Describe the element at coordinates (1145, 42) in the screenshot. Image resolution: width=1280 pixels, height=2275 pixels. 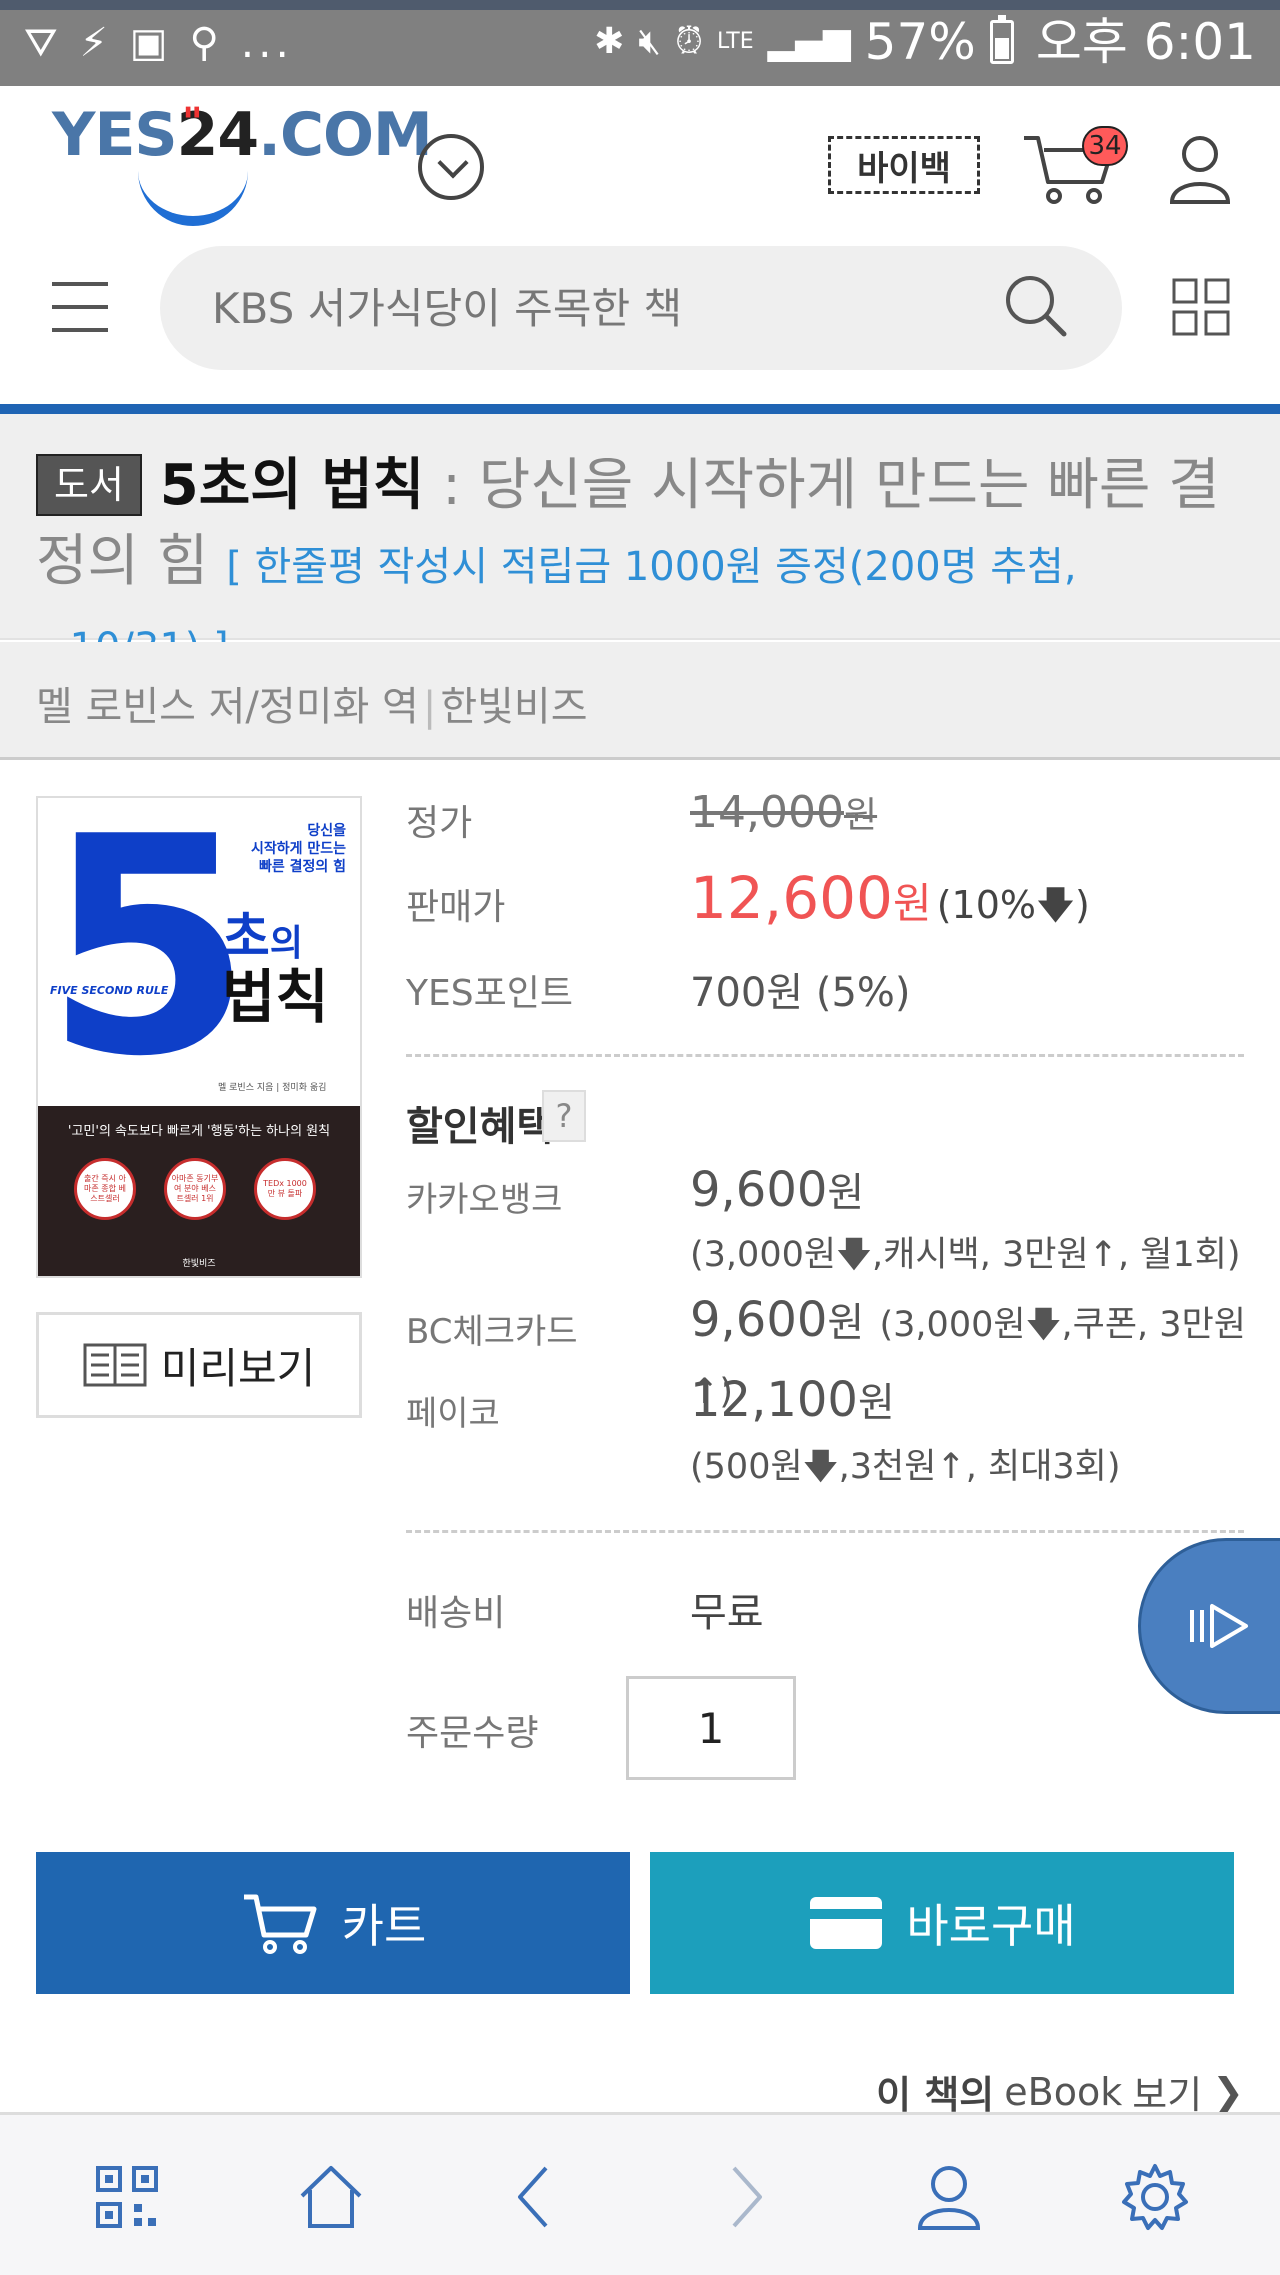
I see `clock: 오후 6:01` at that location.